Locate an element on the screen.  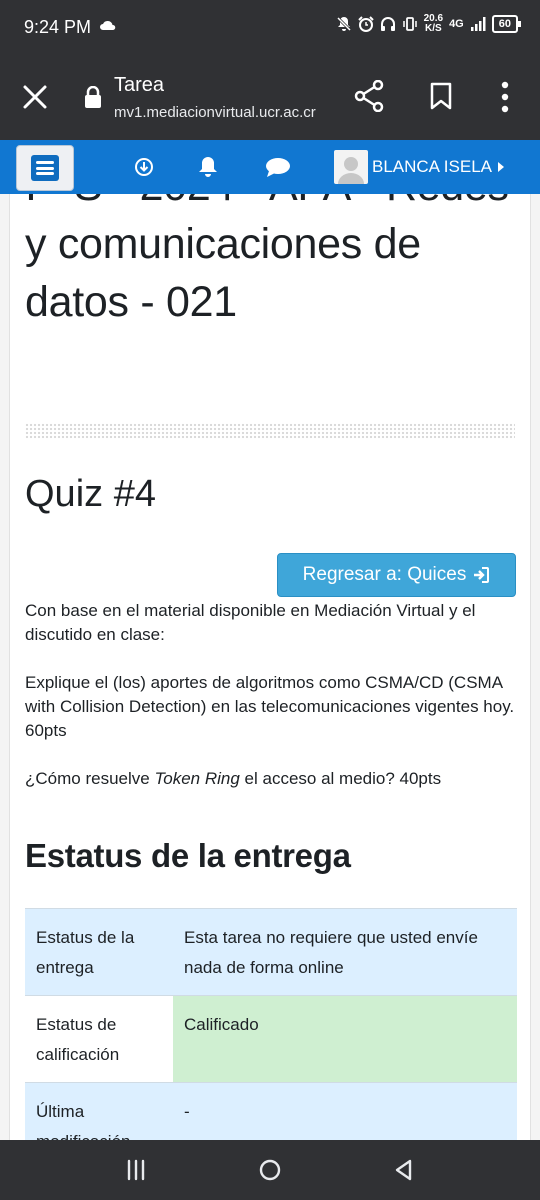
browser-toolbar: Tarea mv1.mediacionvirtual.ucr.ac.cr is located at coordinates (270, 98).